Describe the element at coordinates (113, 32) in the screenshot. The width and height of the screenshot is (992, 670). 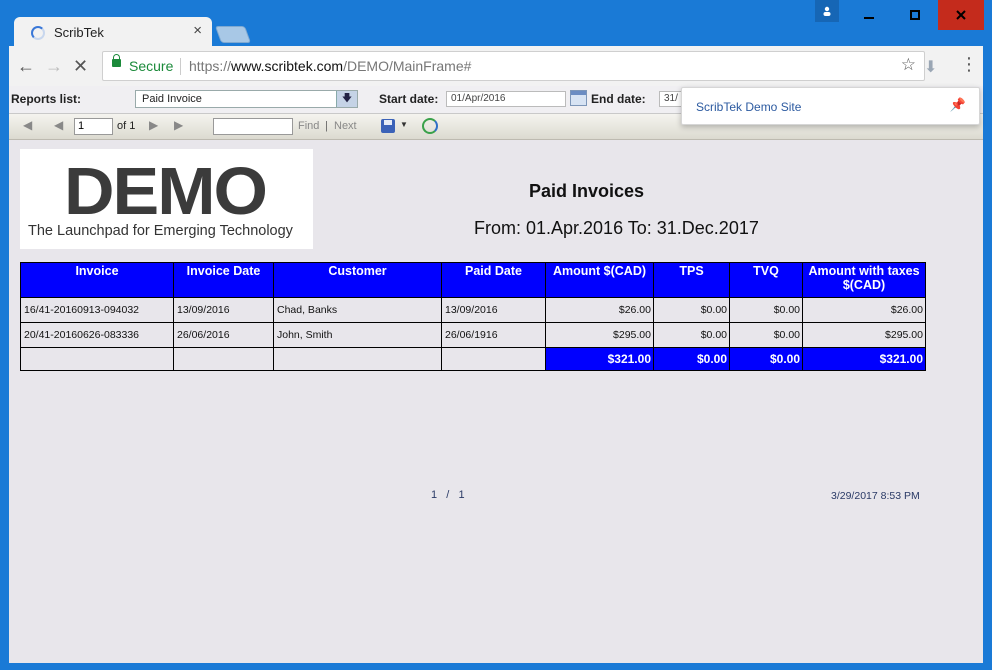
I see `browser-tab: ScribTek ×` at that location.